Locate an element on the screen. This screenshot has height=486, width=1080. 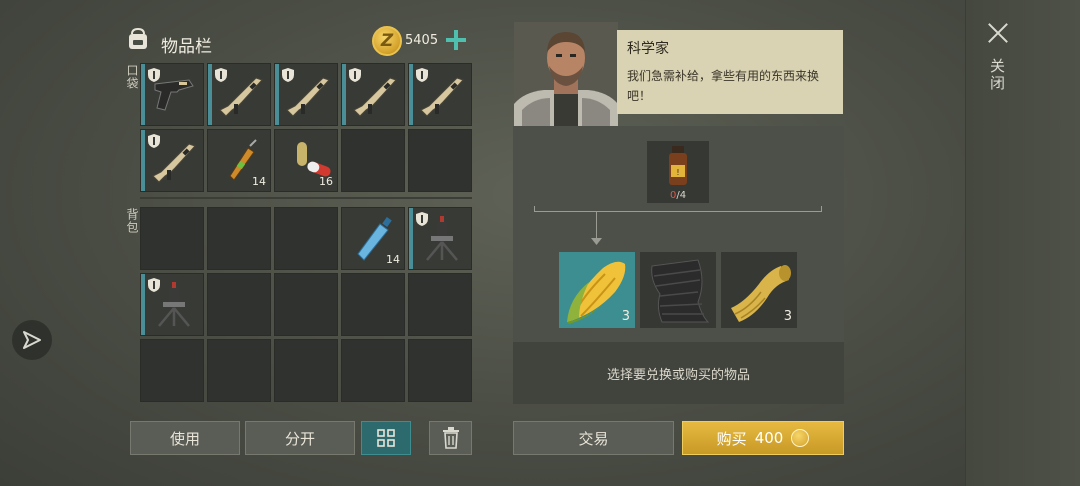
add-coins-button is located at coordinates (456, 40).